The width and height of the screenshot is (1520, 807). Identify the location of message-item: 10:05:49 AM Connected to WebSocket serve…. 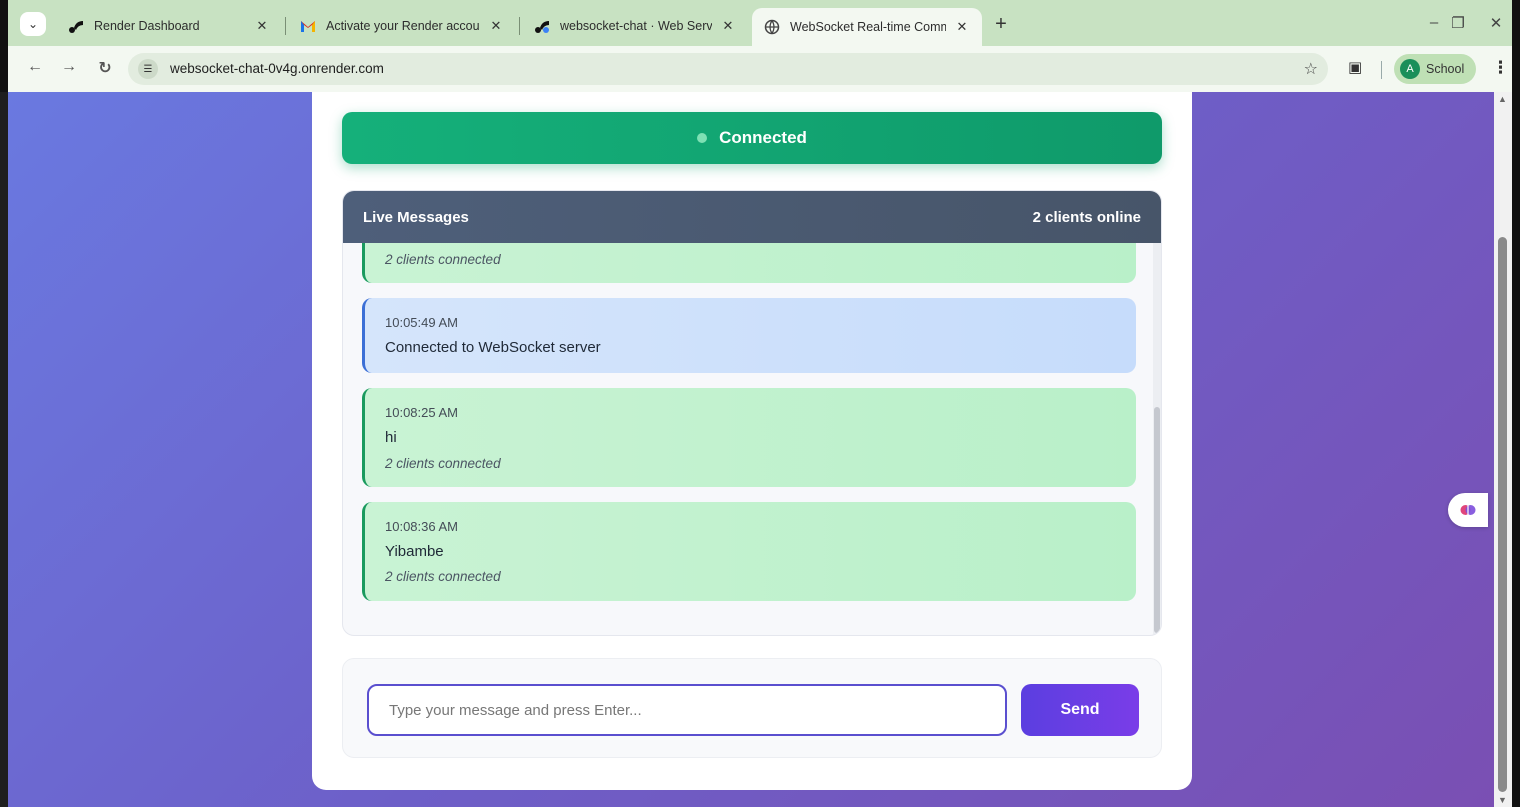
(749, 335).